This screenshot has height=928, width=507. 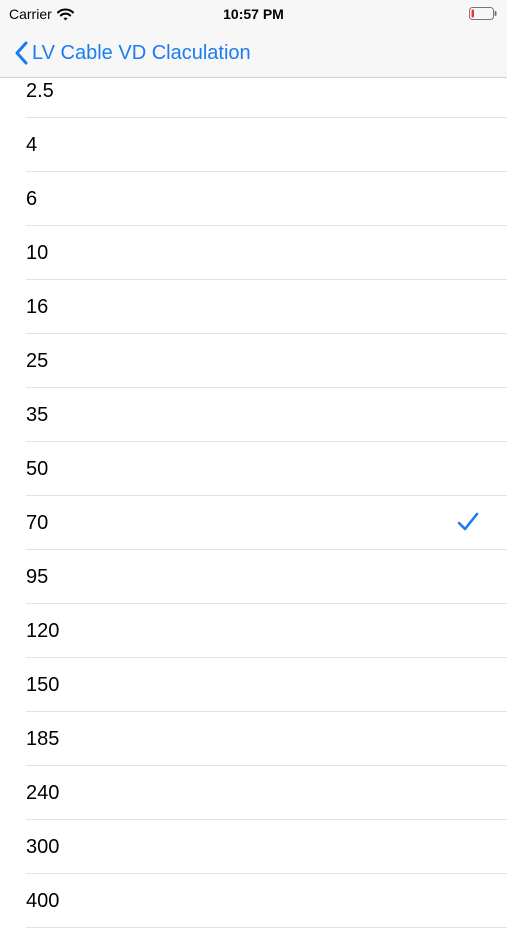 What do you see at coordinates (40, 91) in the screenshot?
I see `list-item-label: 2.5` at bounding box center [40, 91].